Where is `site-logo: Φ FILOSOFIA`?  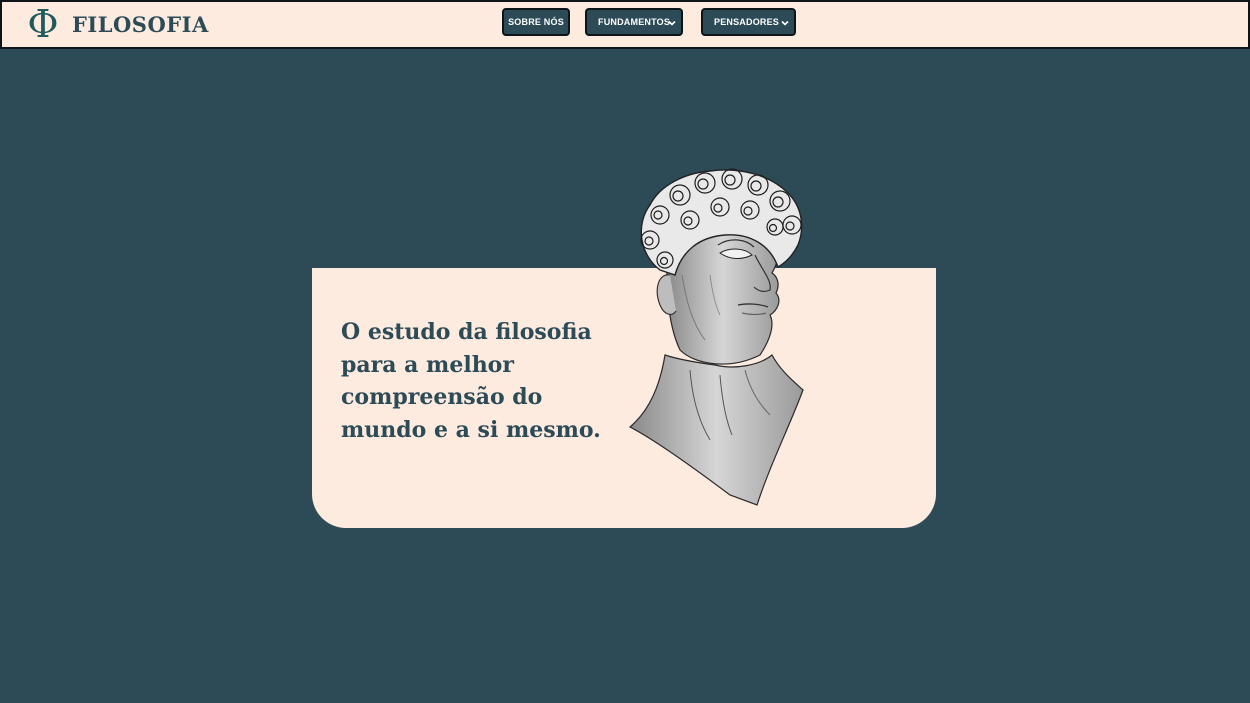
site-logo: Φ FILOSOFIA is located at coordinates (115, 24).